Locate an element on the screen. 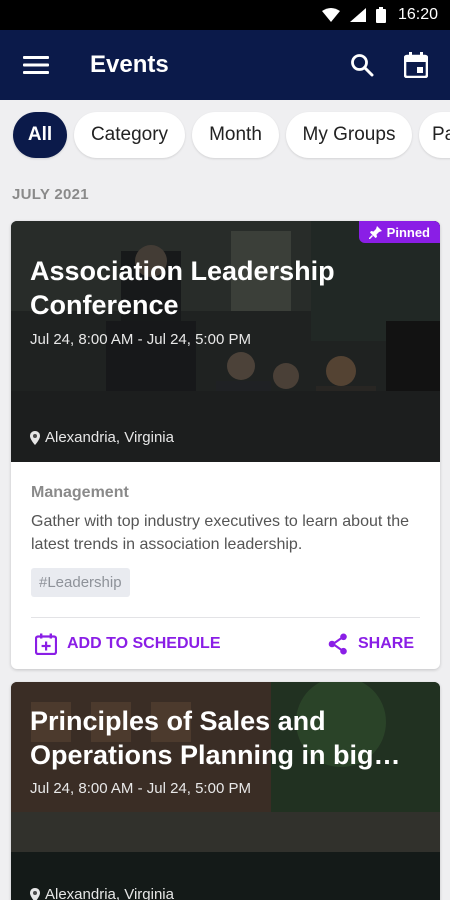 This screenshot has width=450, height=900. card-actions: ADD TO SCHEDULE SHARE is located at coordinates (225, 643).